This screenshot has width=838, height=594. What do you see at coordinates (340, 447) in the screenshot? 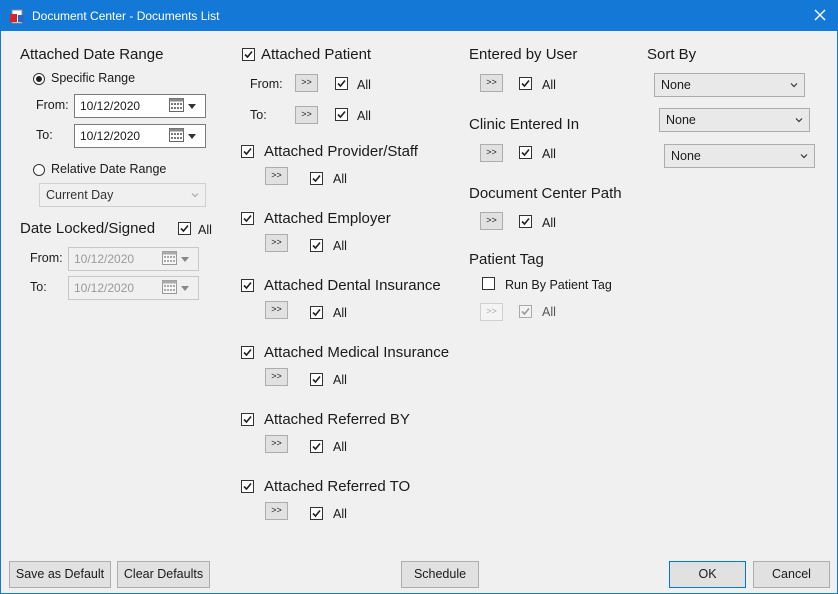
I see `attached-referred-by-all-label: All` at bounding box center [340, 447].